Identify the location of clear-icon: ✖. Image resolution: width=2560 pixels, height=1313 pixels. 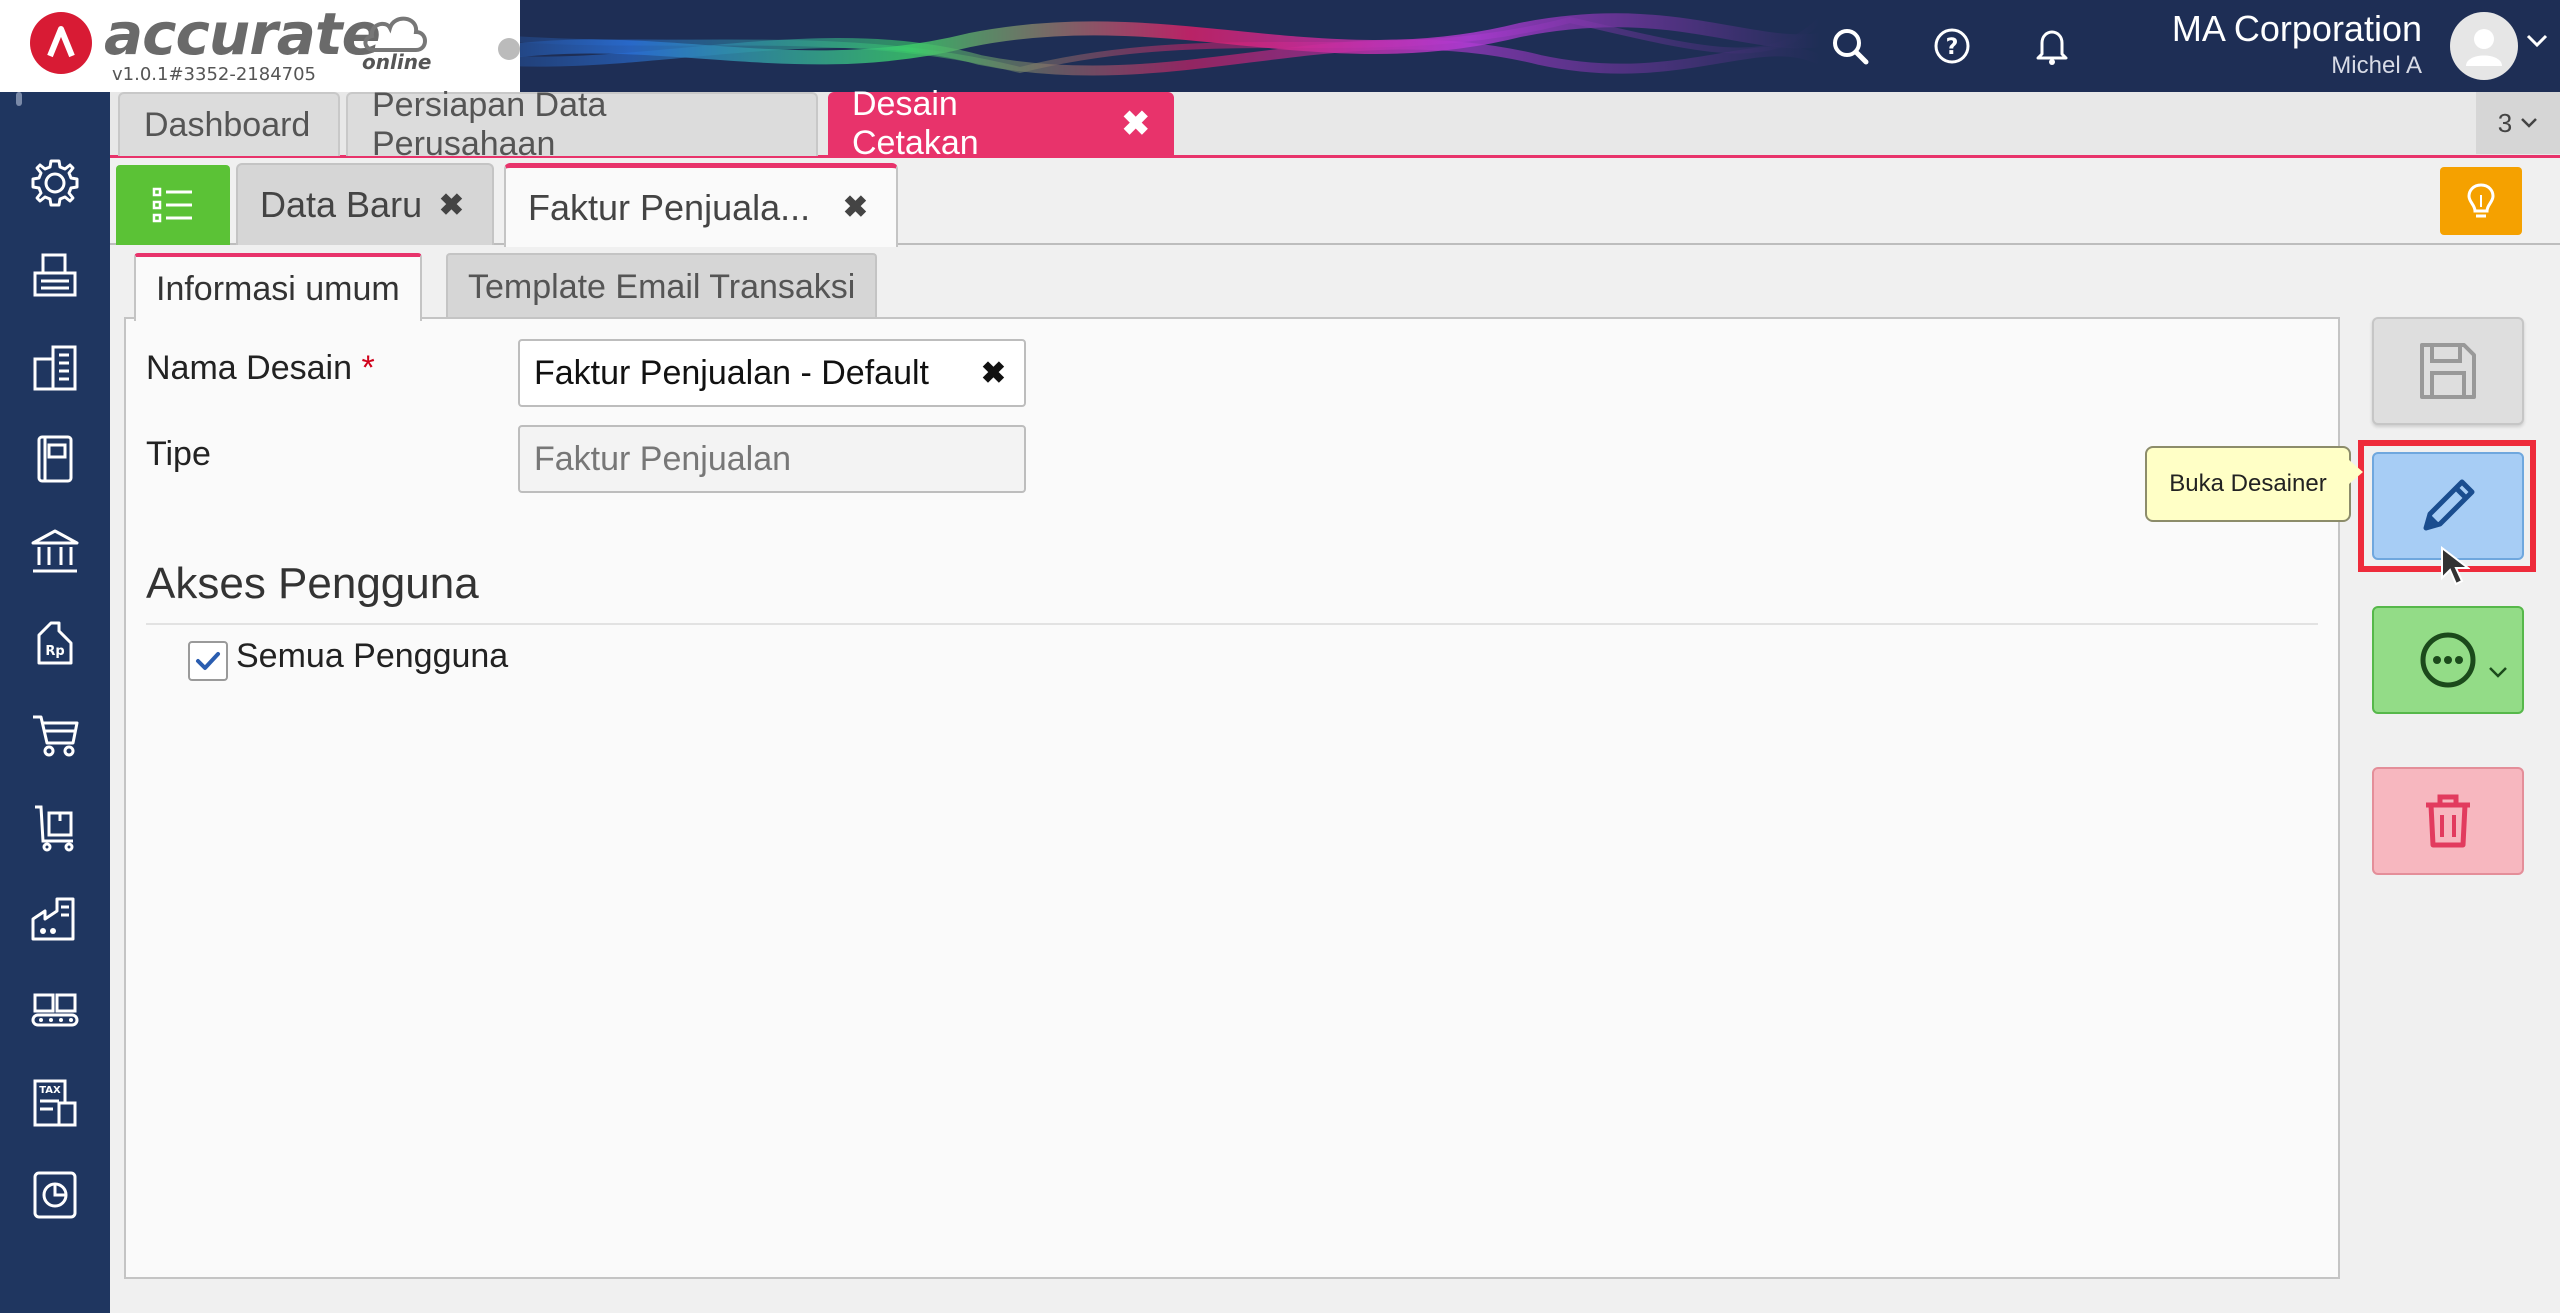
(993, 373).